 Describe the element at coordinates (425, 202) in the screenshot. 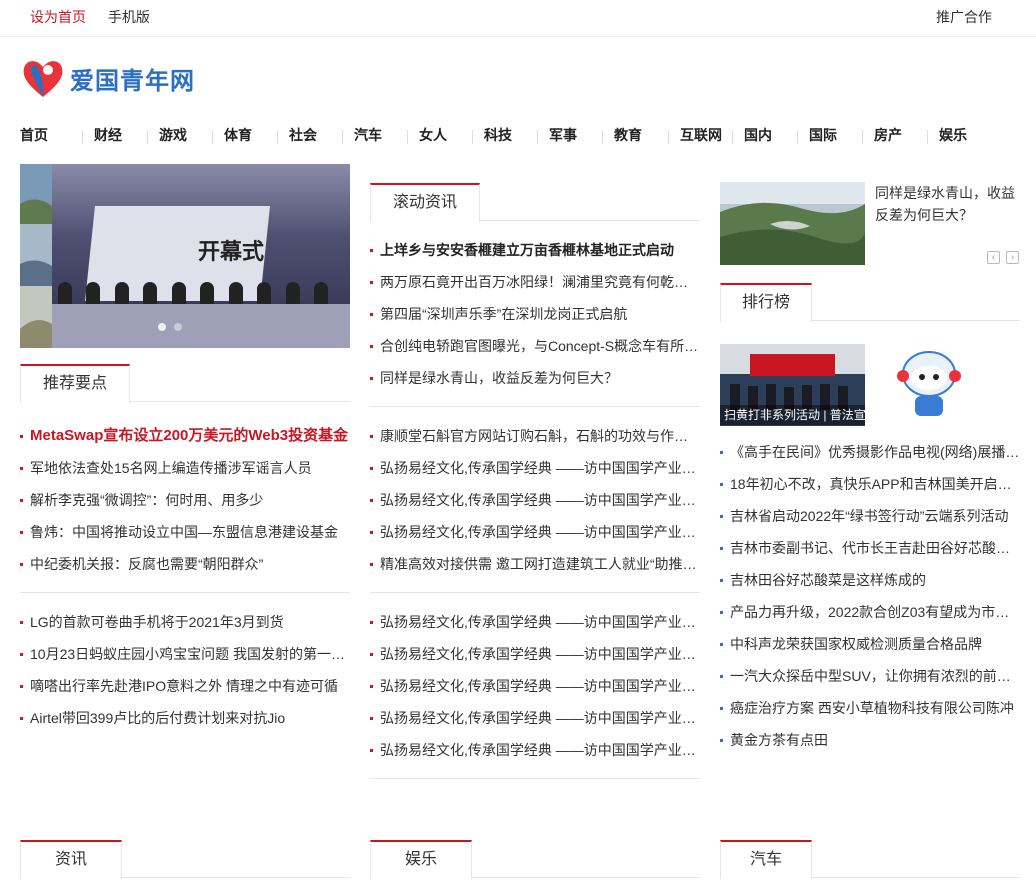

I see `tab-scroll-news: 滚动资讯` at that location.